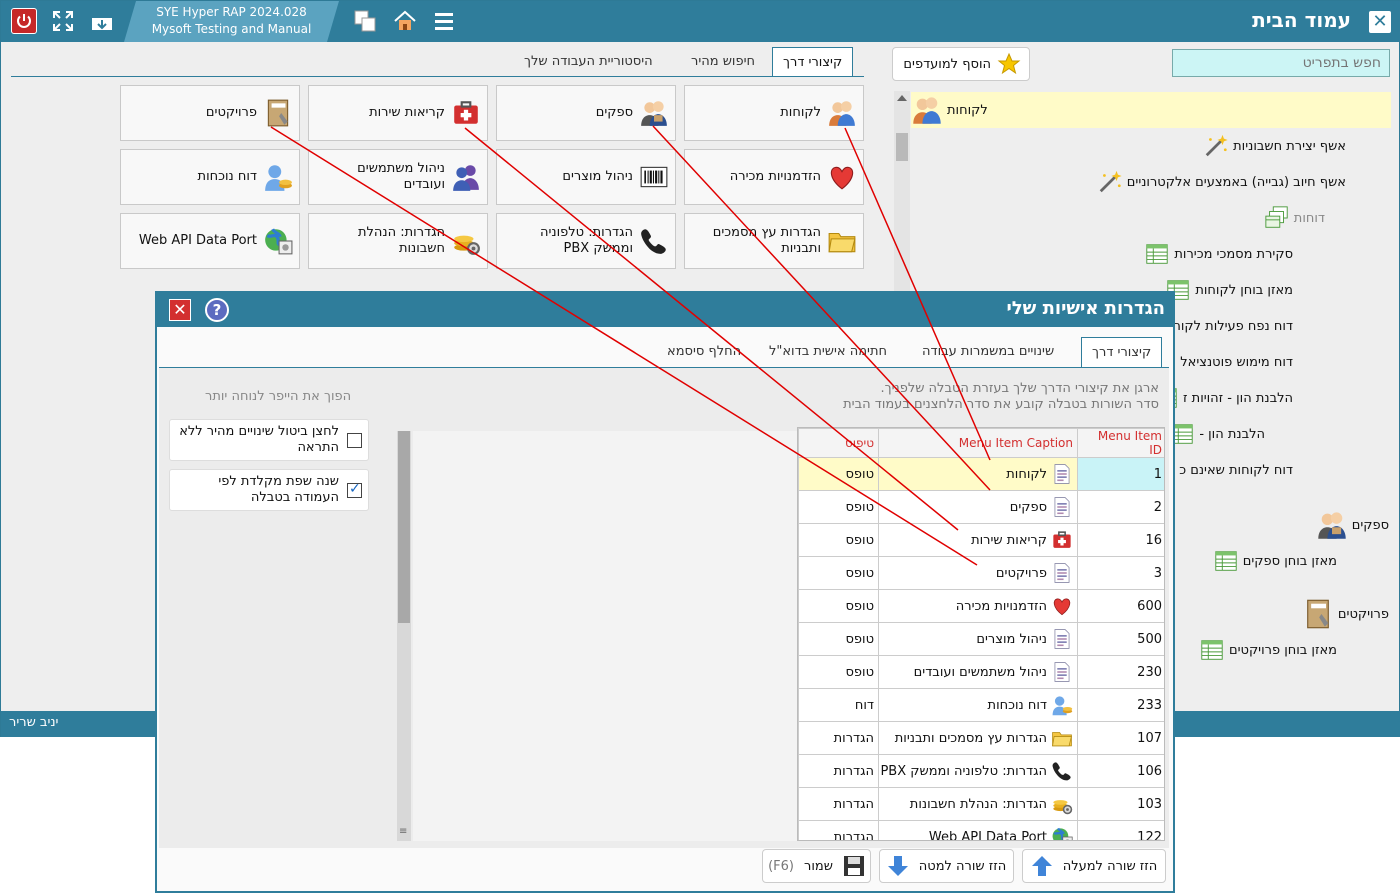  Describe the element at coordinates (1120, 804) in the screenshot. I see `id-cell: 103` at that location.